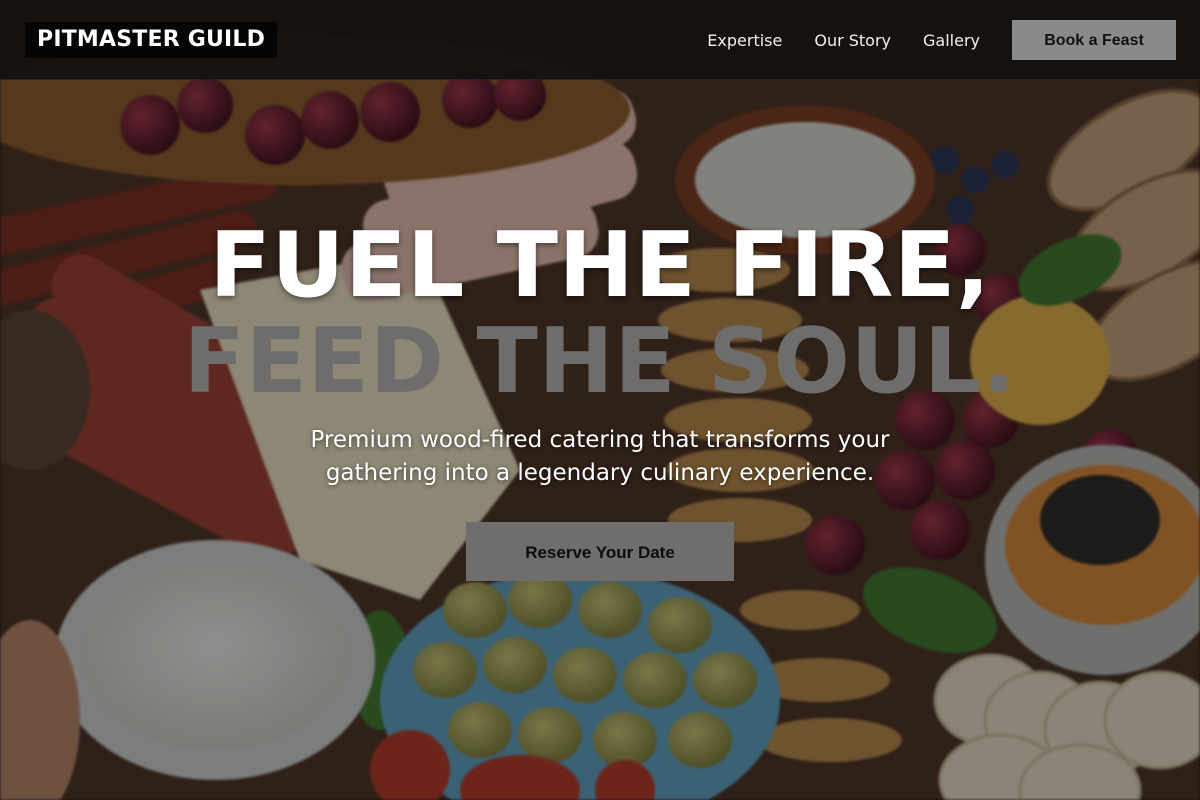 The width and height of the screenshot is (1200, 800). What do you see at coordinates (600, 551) in the screenshot?
I see `reserve-your-date-button: Reserve Your Date` at bounding box center [600, 551].